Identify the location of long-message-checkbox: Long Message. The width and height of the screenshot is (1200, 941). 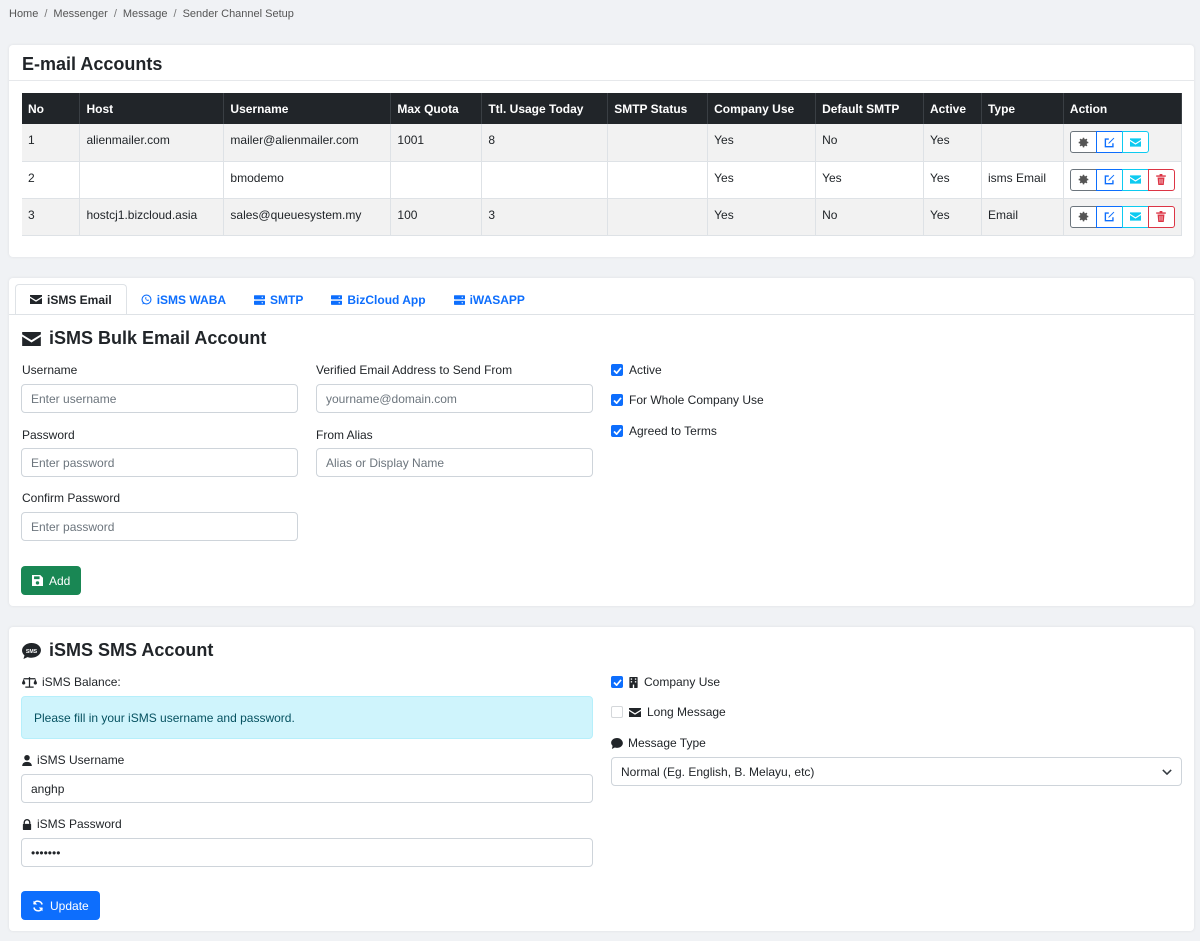
(668, 712).